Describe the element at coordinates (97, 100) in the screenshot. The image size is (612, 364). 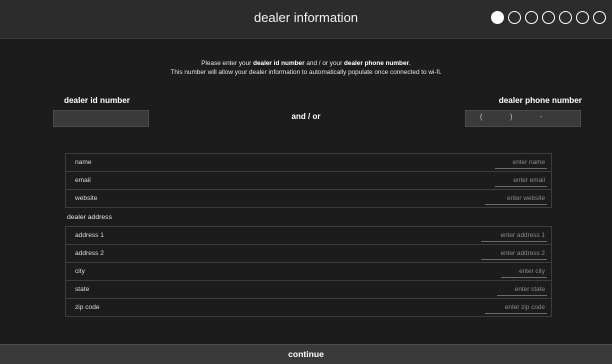
I see `dealer-id-label: dealer id number` at that location.